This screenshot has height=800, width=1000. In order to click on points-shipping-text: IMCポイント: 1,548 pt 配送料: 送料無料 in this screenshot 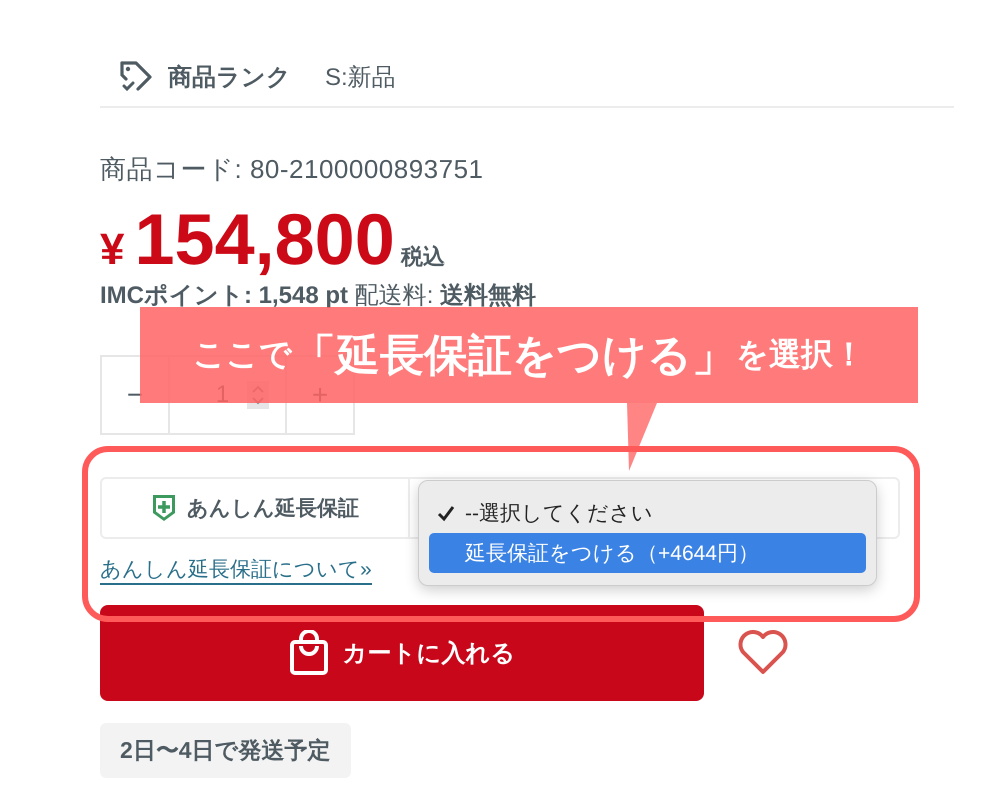, I will do `click(319, 296)`.